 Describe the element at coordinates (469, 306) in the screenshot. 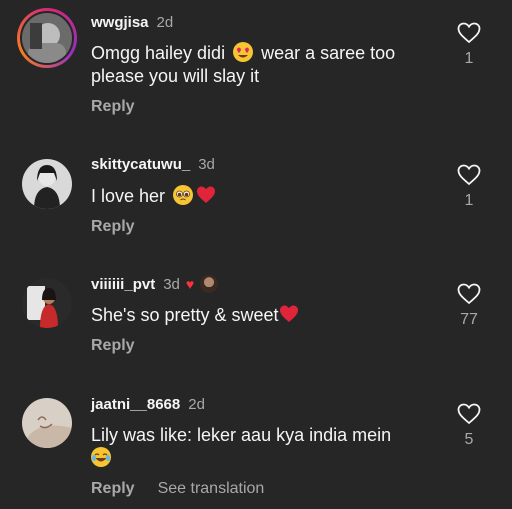

I see `like-area: 77` at that location.